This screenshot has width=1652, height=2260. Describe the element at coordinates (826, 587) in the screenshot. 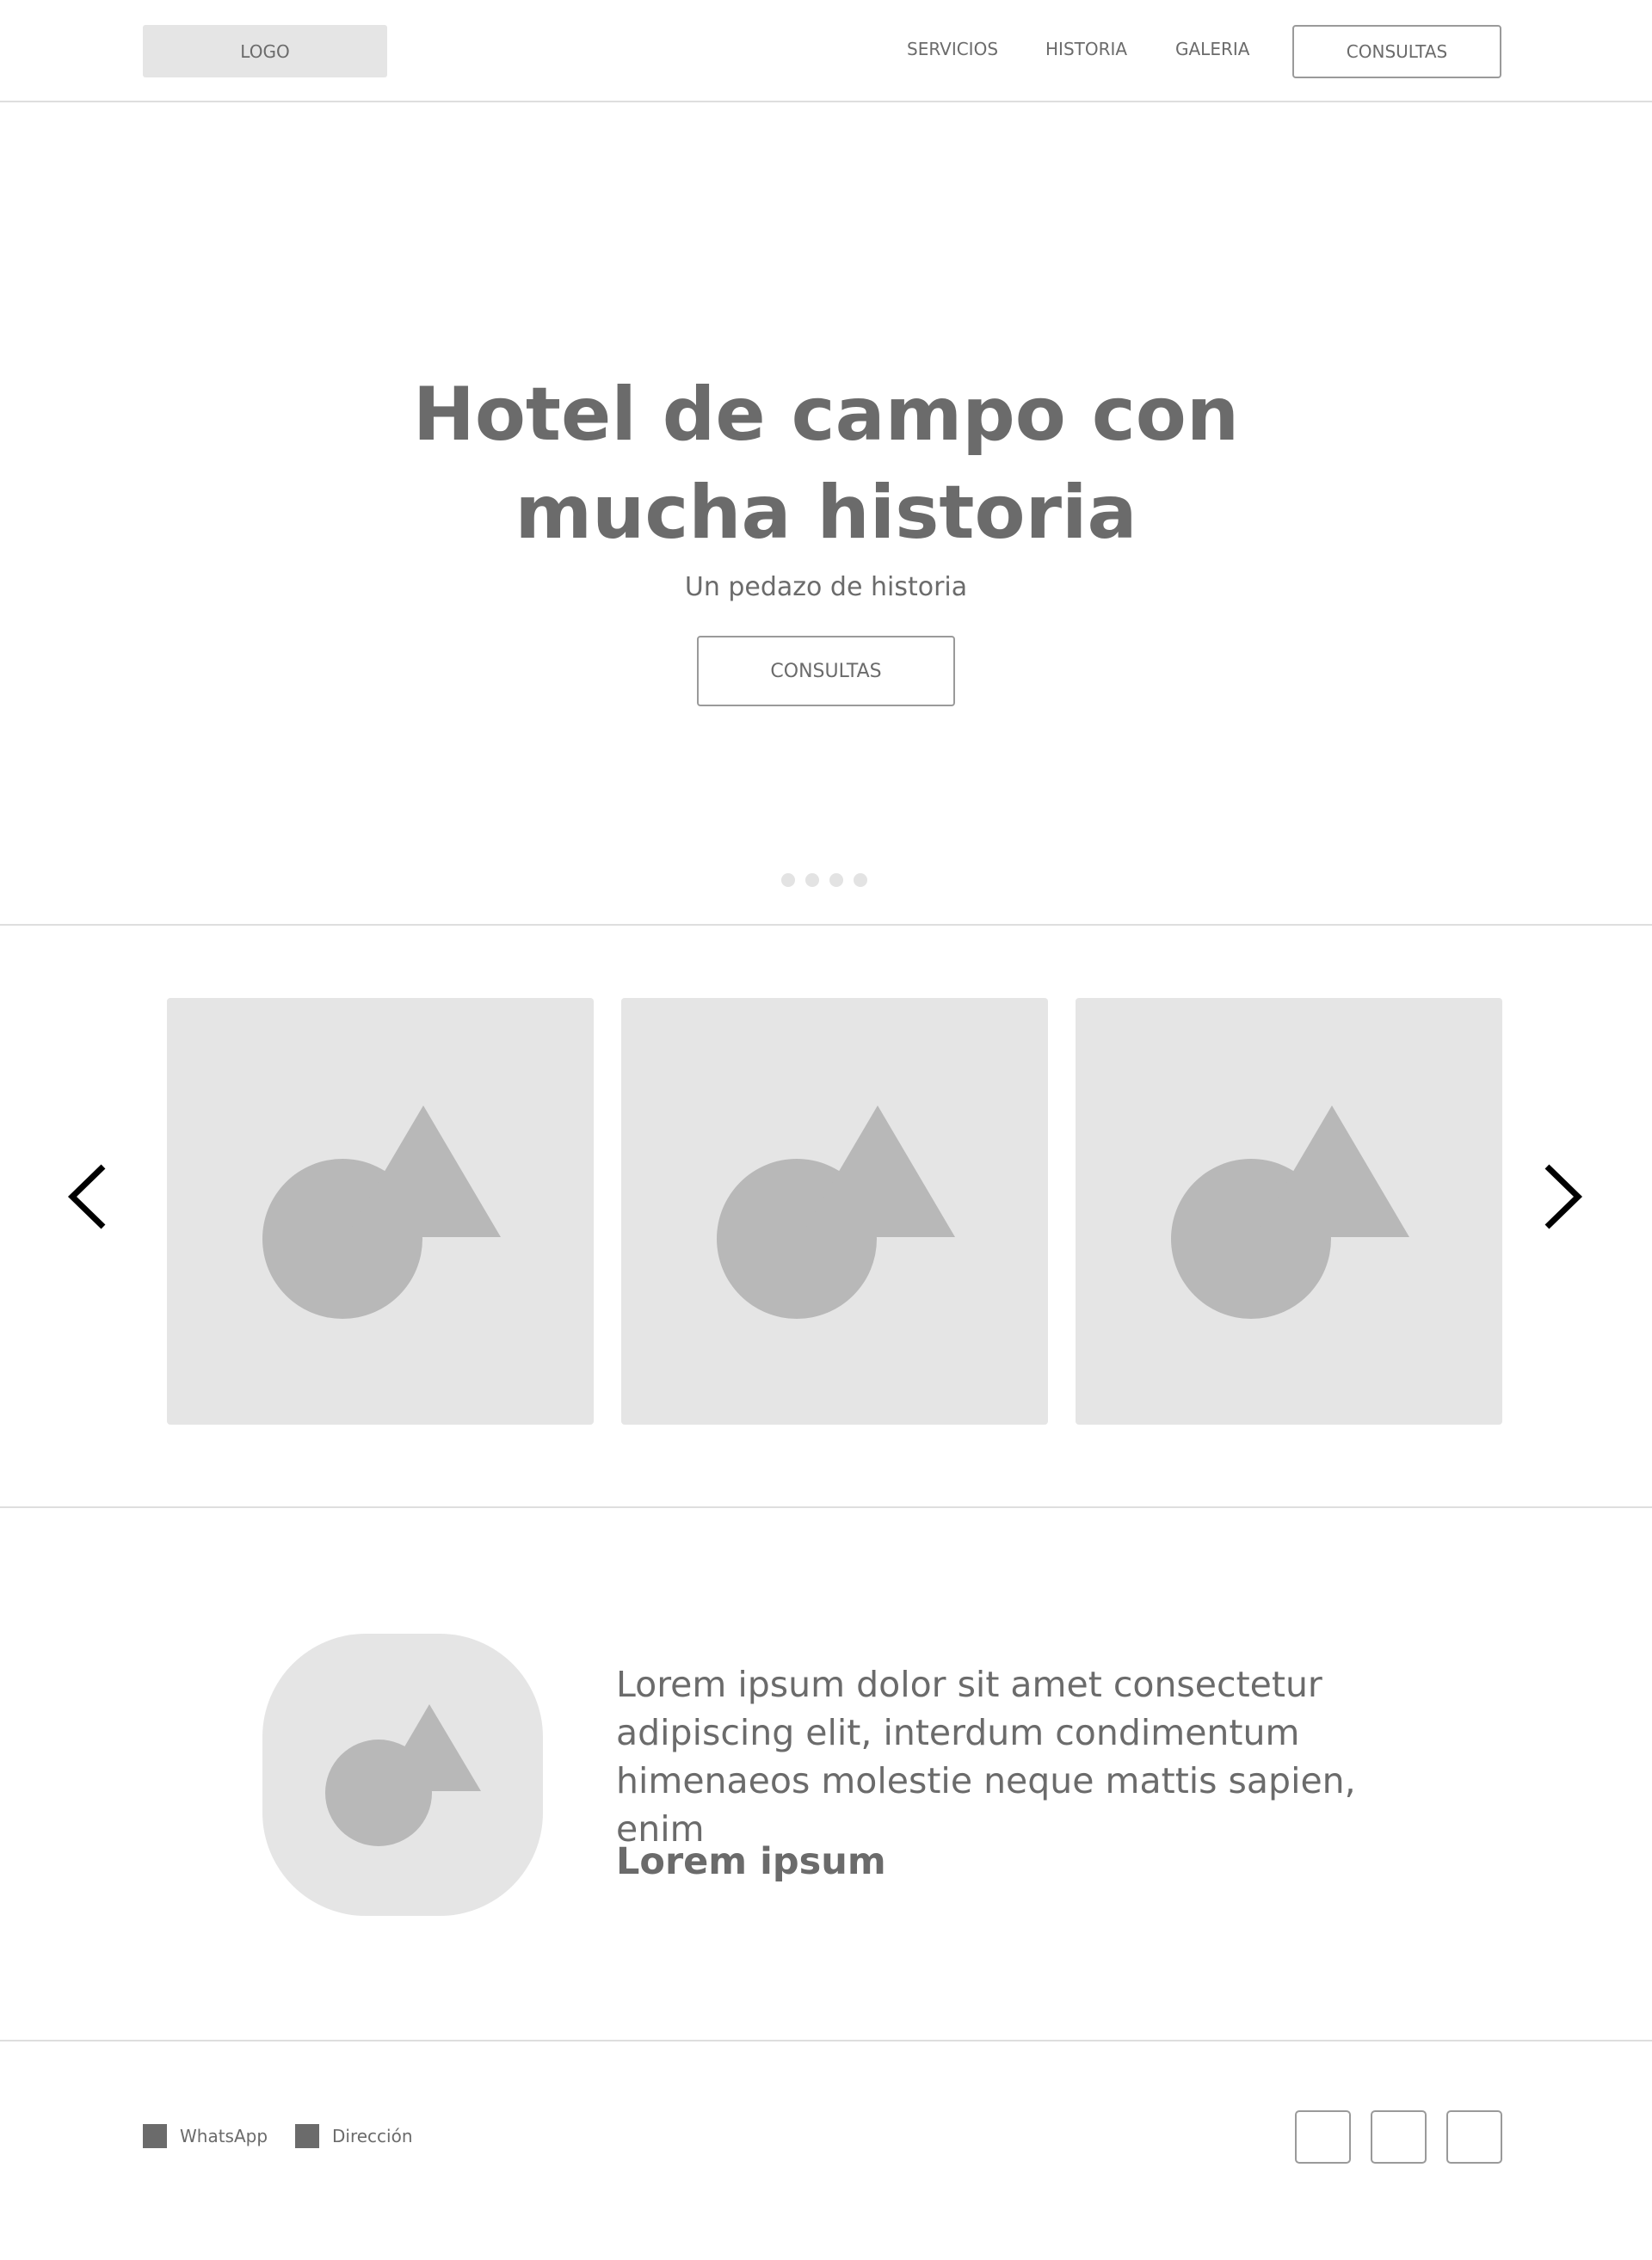

I see `hero-subtitle: Un pedazo de historia` at that location.